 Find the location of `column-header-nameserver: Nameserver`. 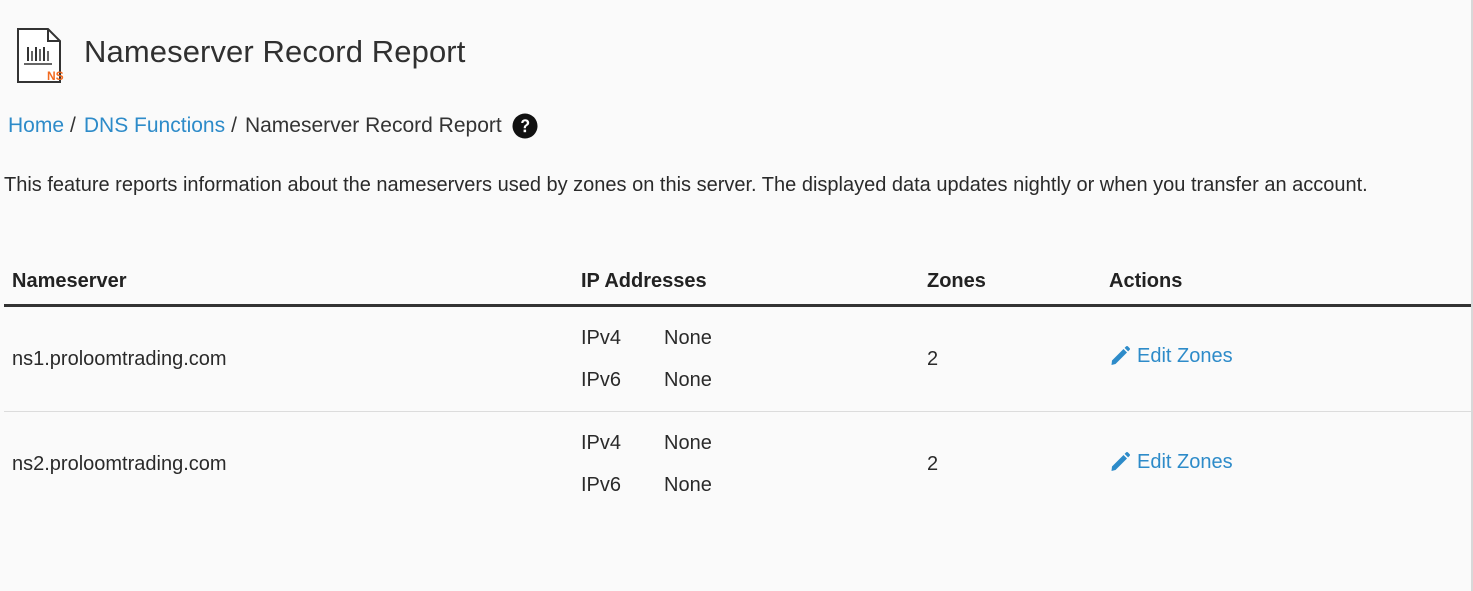

column-header-nameserver: Nameserver is located at coordinates (288, 282).